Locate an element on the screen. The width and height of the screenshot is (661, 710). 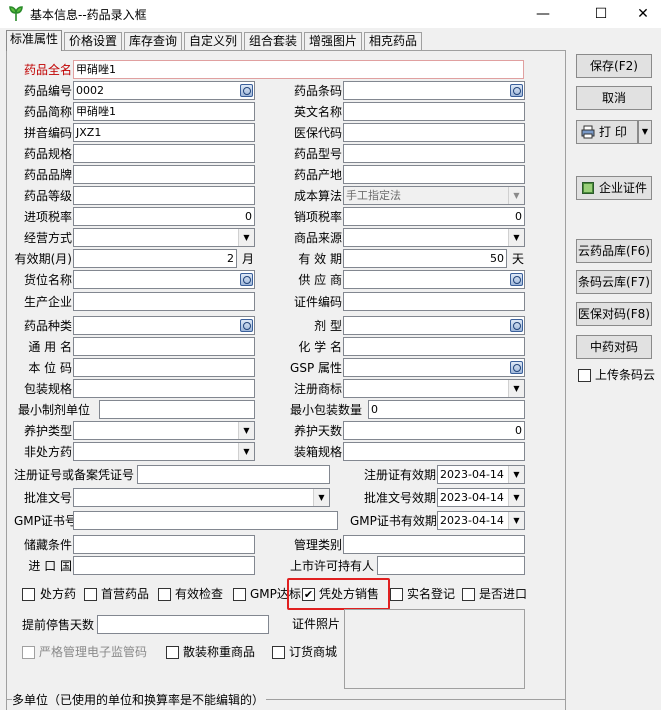
trademark-select is located at coordinates (434, 388).